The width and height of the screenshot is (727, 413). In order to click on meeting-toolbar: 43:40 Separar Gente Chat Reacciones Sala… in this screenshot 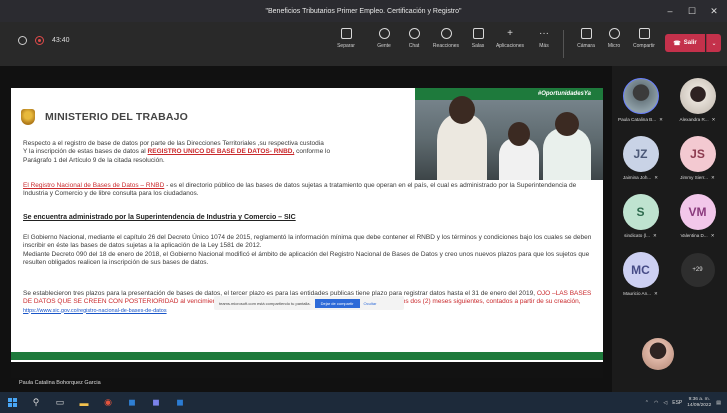, I will do `click(363, 44)`.